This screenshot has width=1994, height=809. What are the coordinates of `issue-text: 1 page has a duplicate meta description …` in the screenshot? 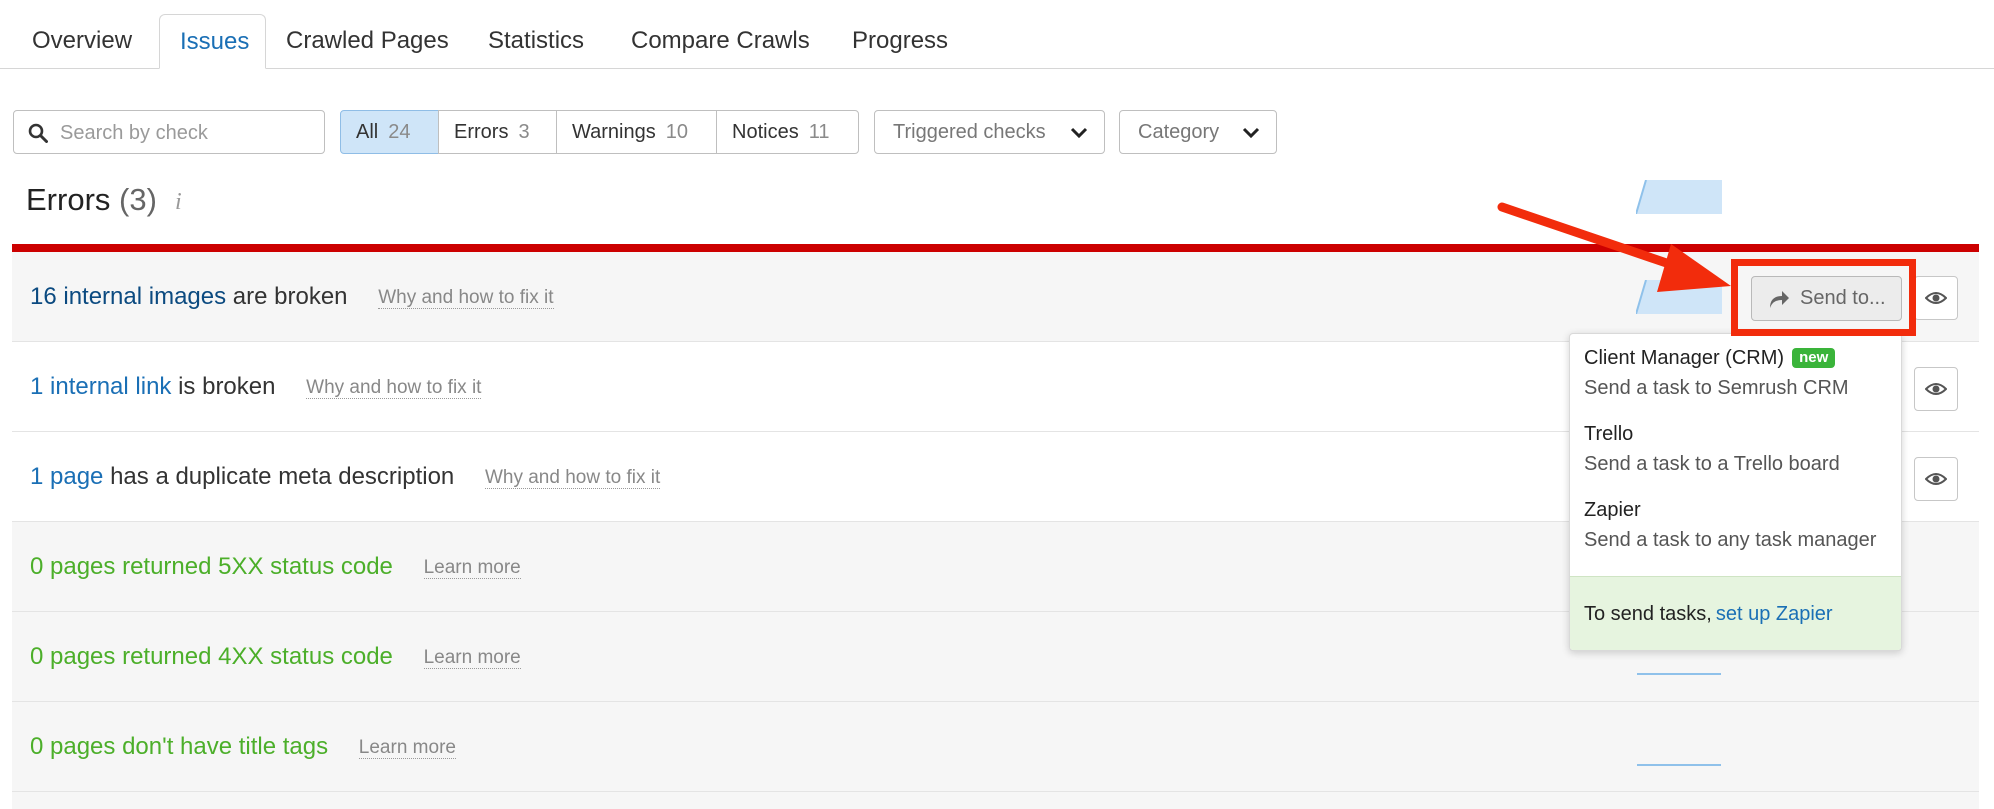 It's located at (345, 477).